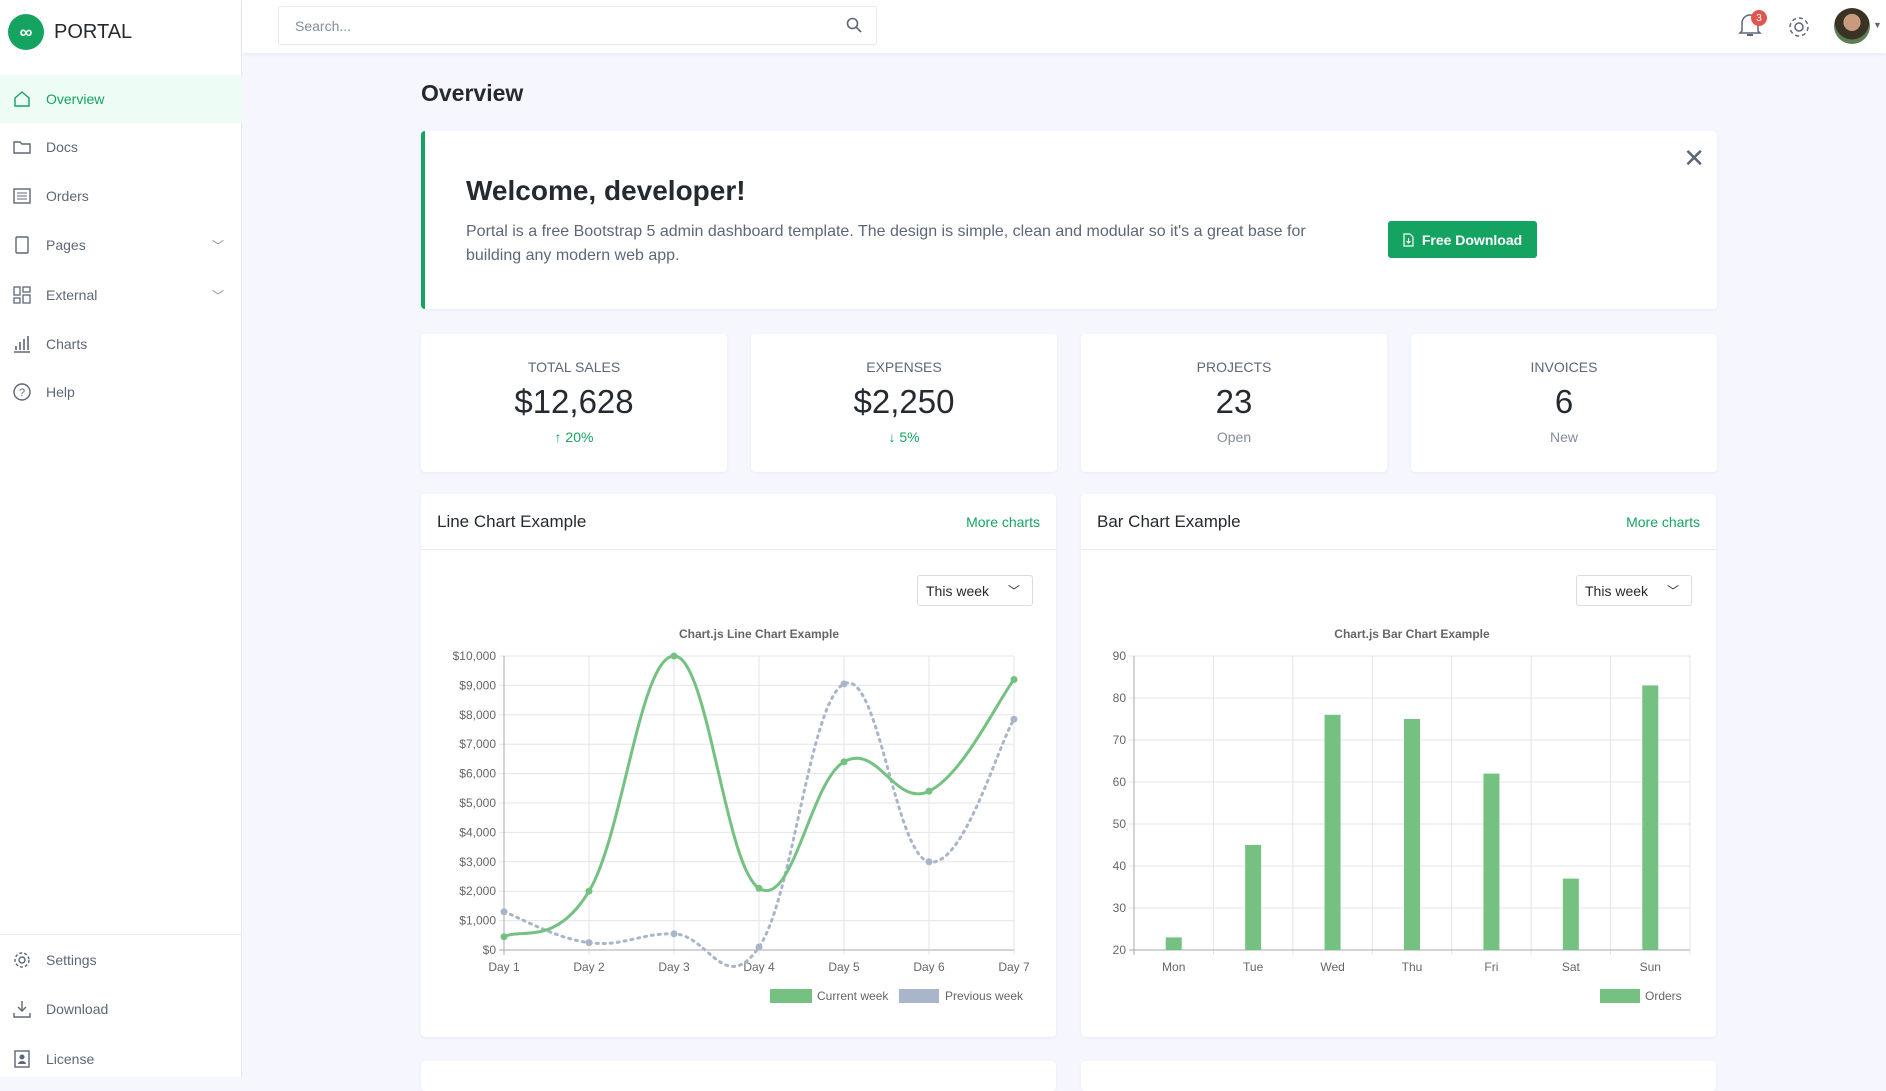  What do you see at coordinates (853, 996) in the screenshot?
I see `legend-label: Current week` at bounding box center [853, 996].